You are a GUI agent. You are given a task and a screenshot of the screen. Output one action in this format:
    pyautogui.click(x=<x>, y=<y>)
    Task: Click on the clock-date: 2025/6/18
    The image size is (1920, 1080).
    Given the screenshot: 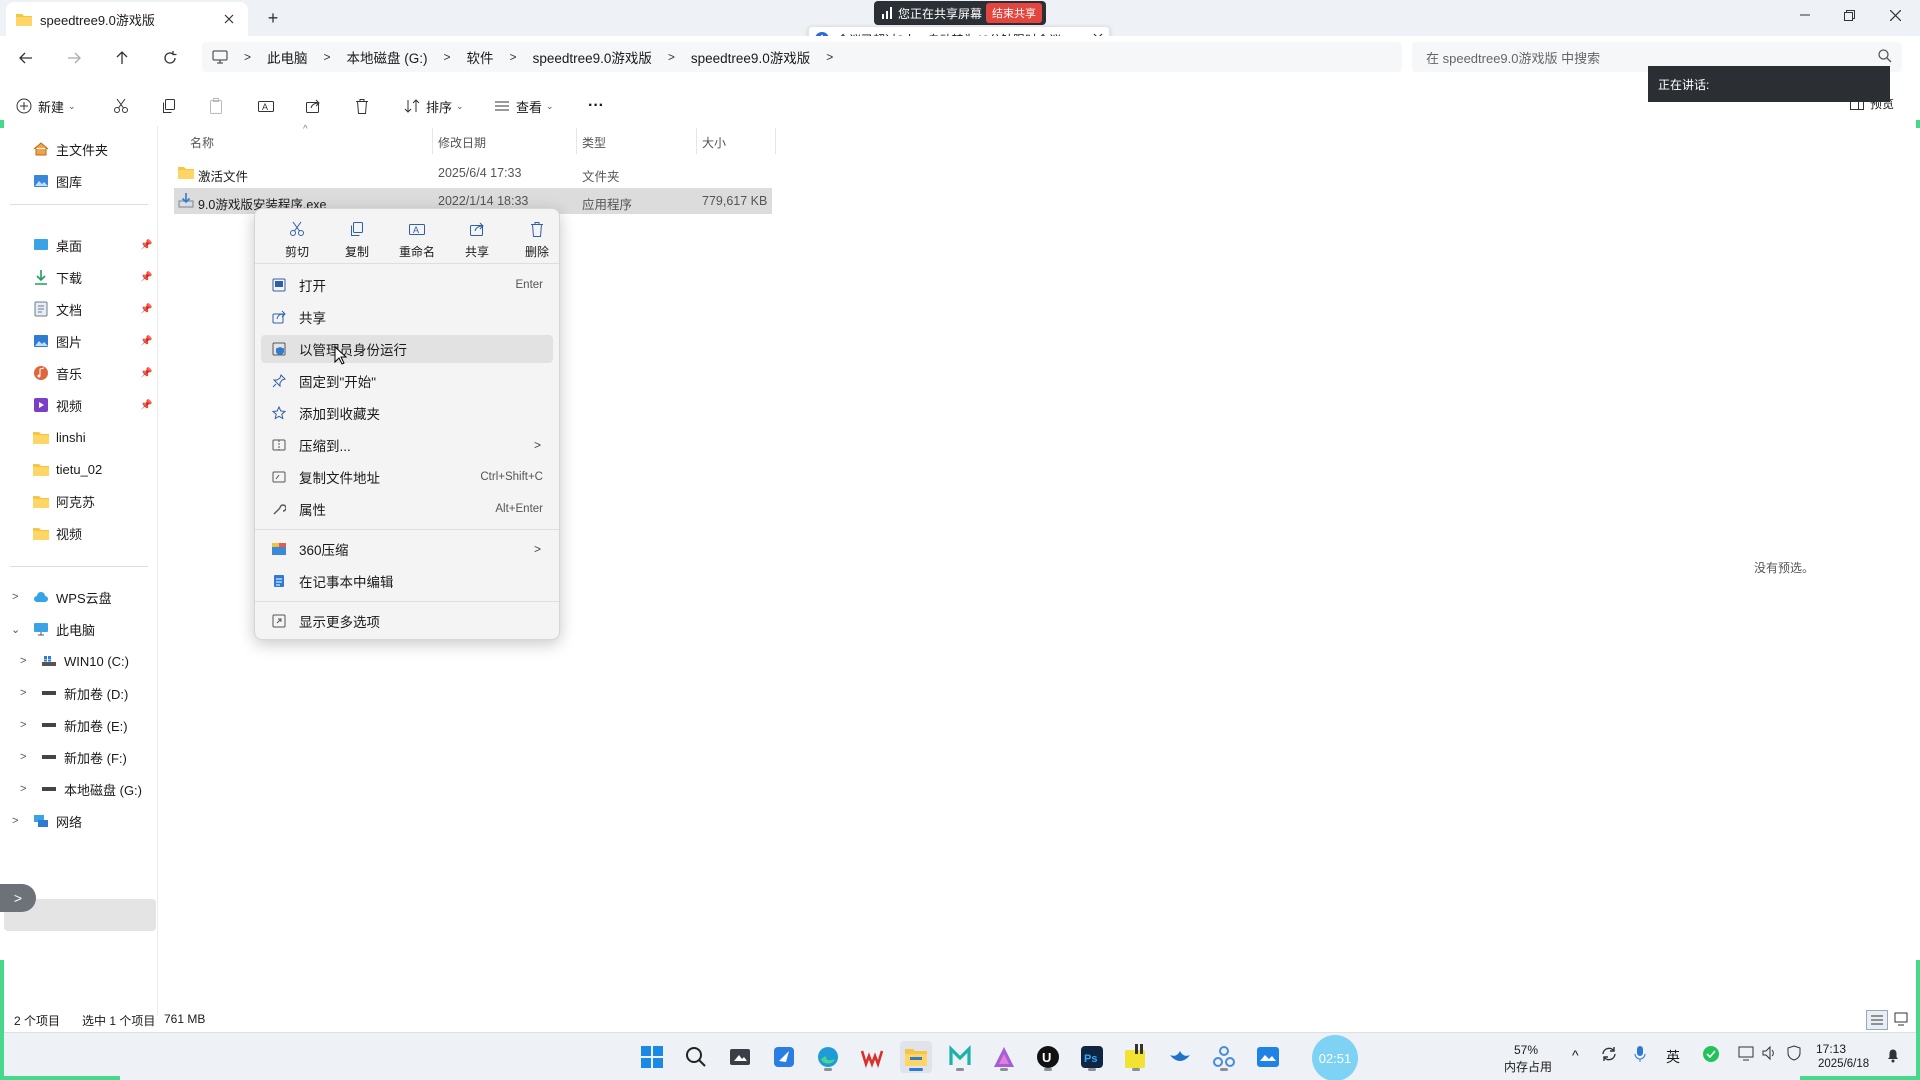 What is the action you would take?
    pyautogui.click(x=1843, y=1064)
    